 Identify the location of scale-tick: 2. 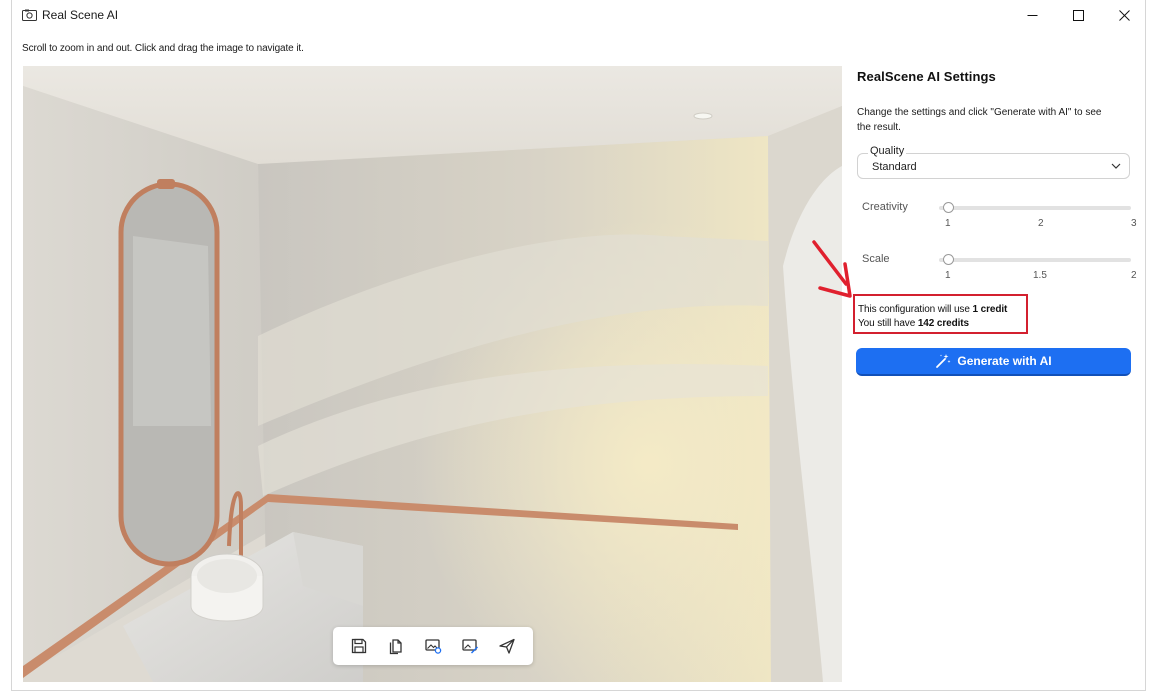
(1134, 275).